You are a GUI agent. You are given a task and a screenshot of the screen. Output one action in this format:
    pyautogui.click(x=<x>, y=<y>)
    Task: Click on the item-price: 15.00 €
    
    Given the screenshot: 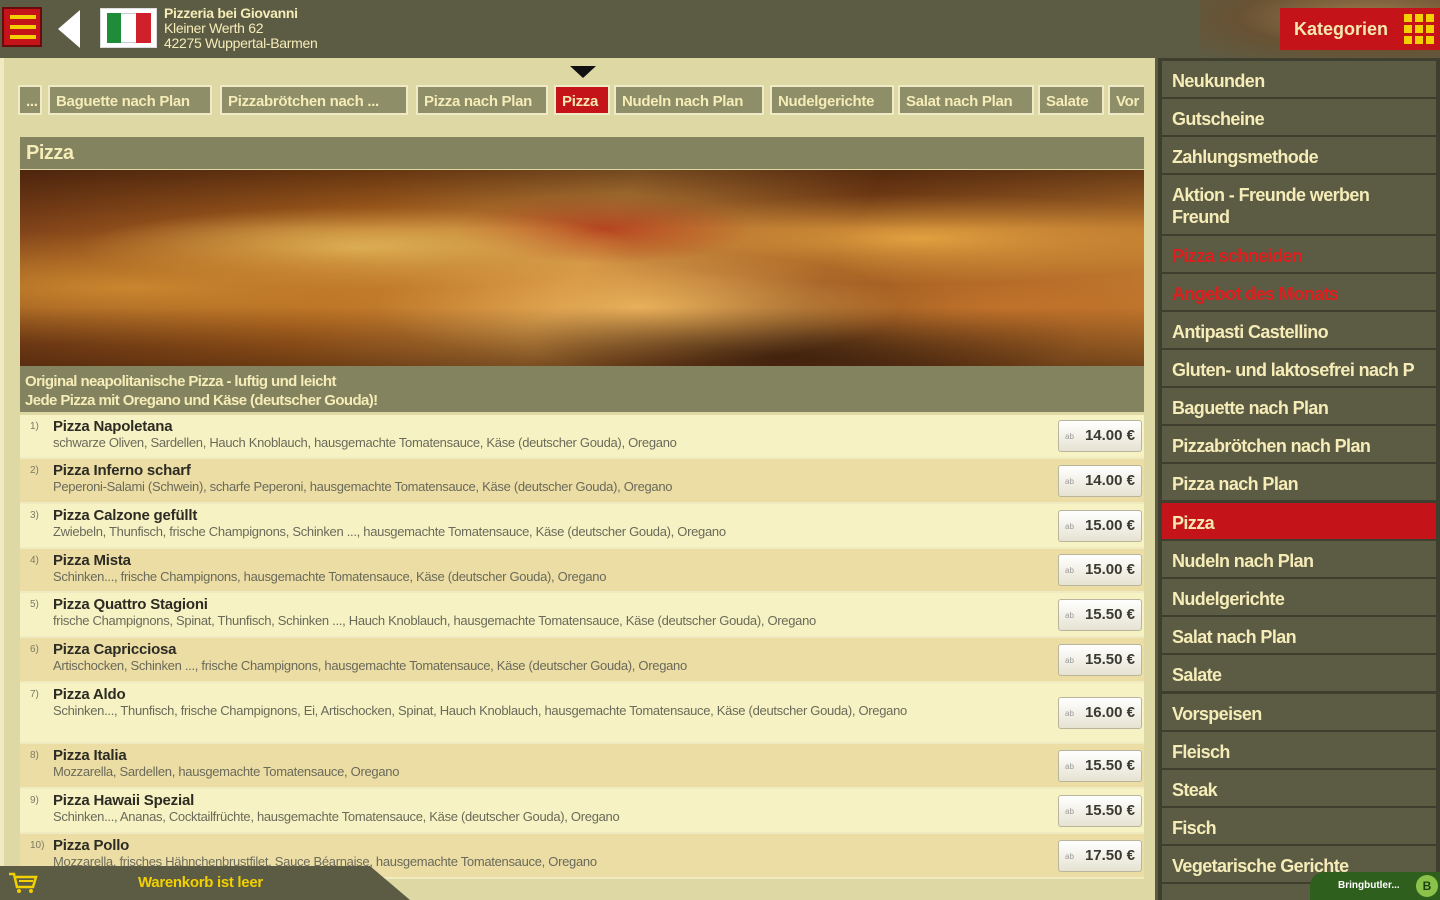 What is the action you would take?
    pyautogui.click(x=1109, y=525)
    